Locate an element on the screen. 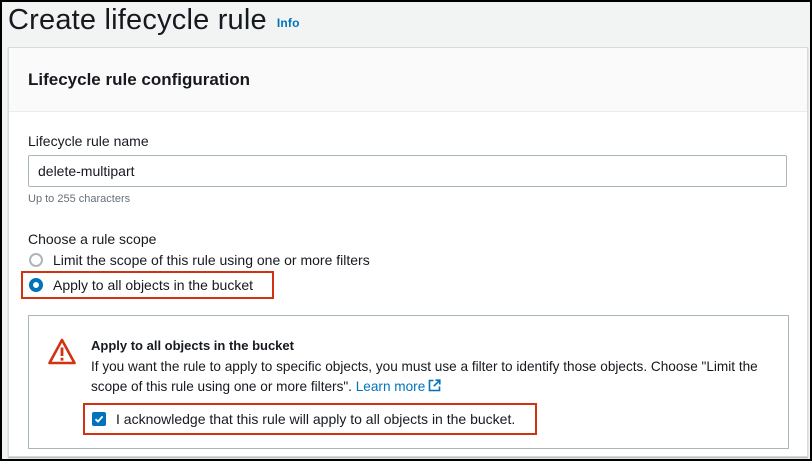  radio-button-unchecked is located at coordinates (36, 260).